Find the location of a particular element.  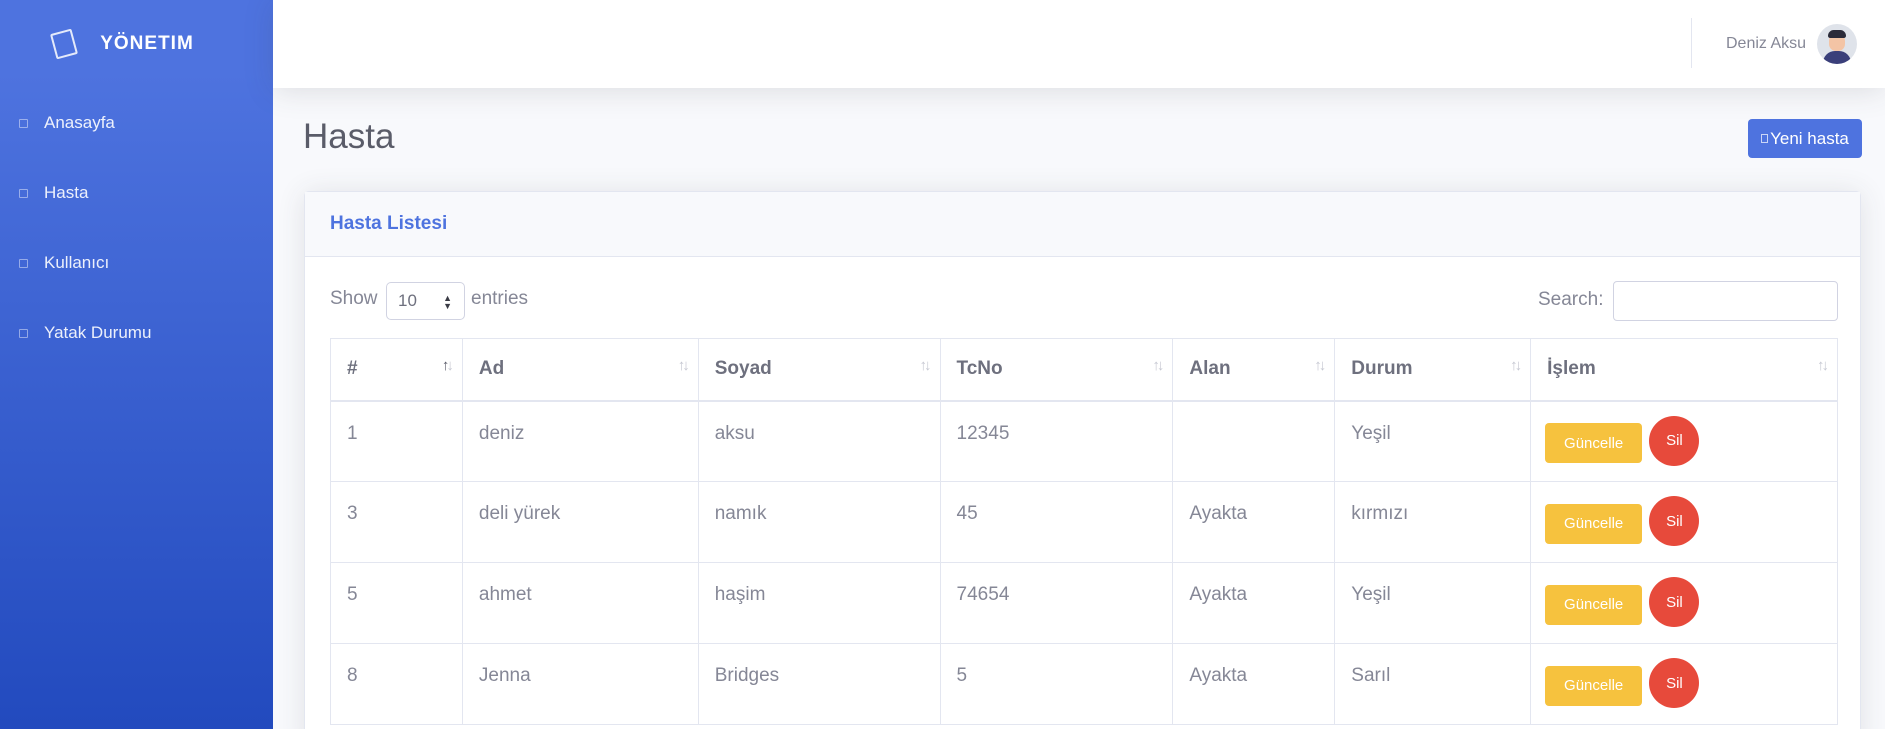

entries-label: entries is located at coordinates (500, 298).